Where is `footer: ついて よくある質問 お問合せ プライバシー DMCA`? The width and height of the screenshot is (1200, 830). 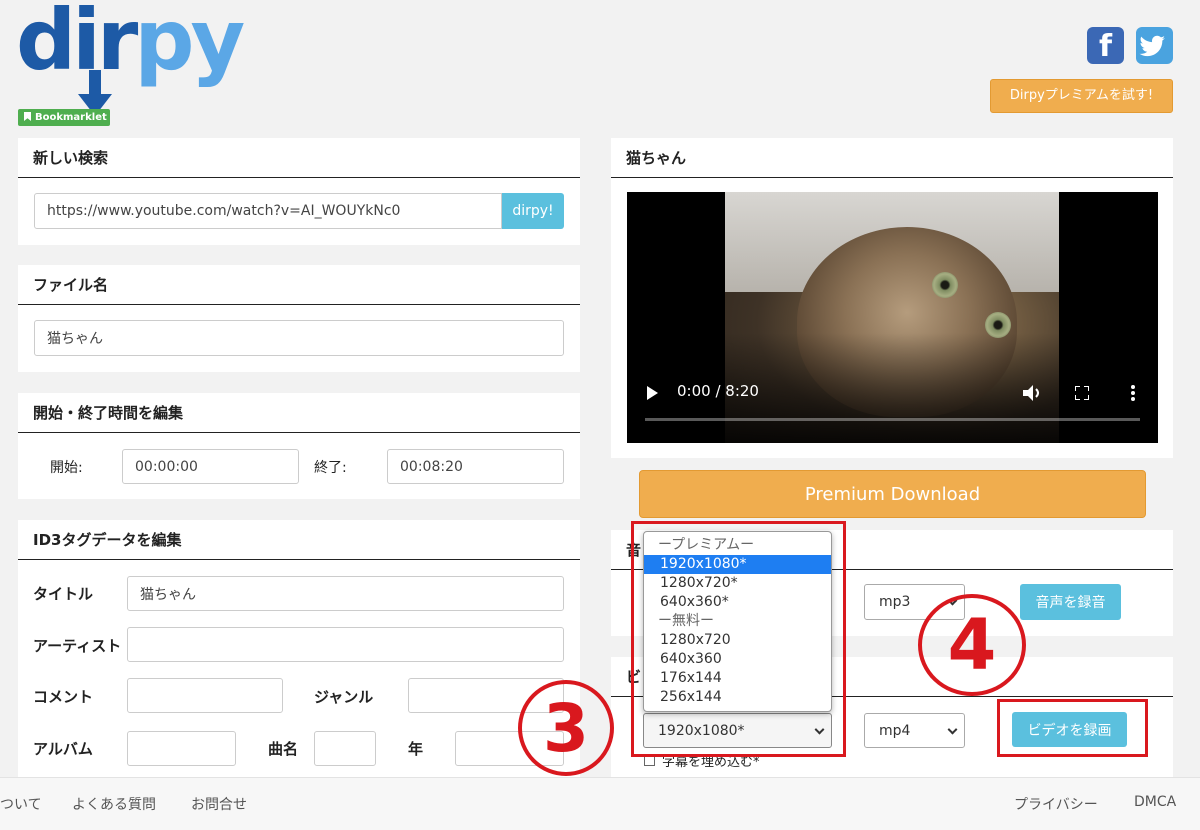
footer: ついて よくある質問 お問合せ プライバシー DMCA is located at coordinates (600, 803).